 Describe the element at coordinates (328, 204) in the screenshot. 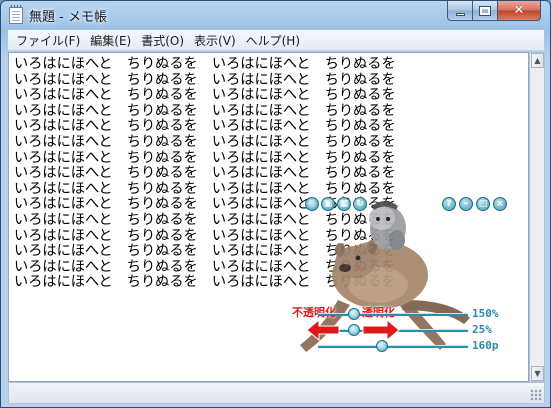

I see `copy-icon: ▣` at that location.